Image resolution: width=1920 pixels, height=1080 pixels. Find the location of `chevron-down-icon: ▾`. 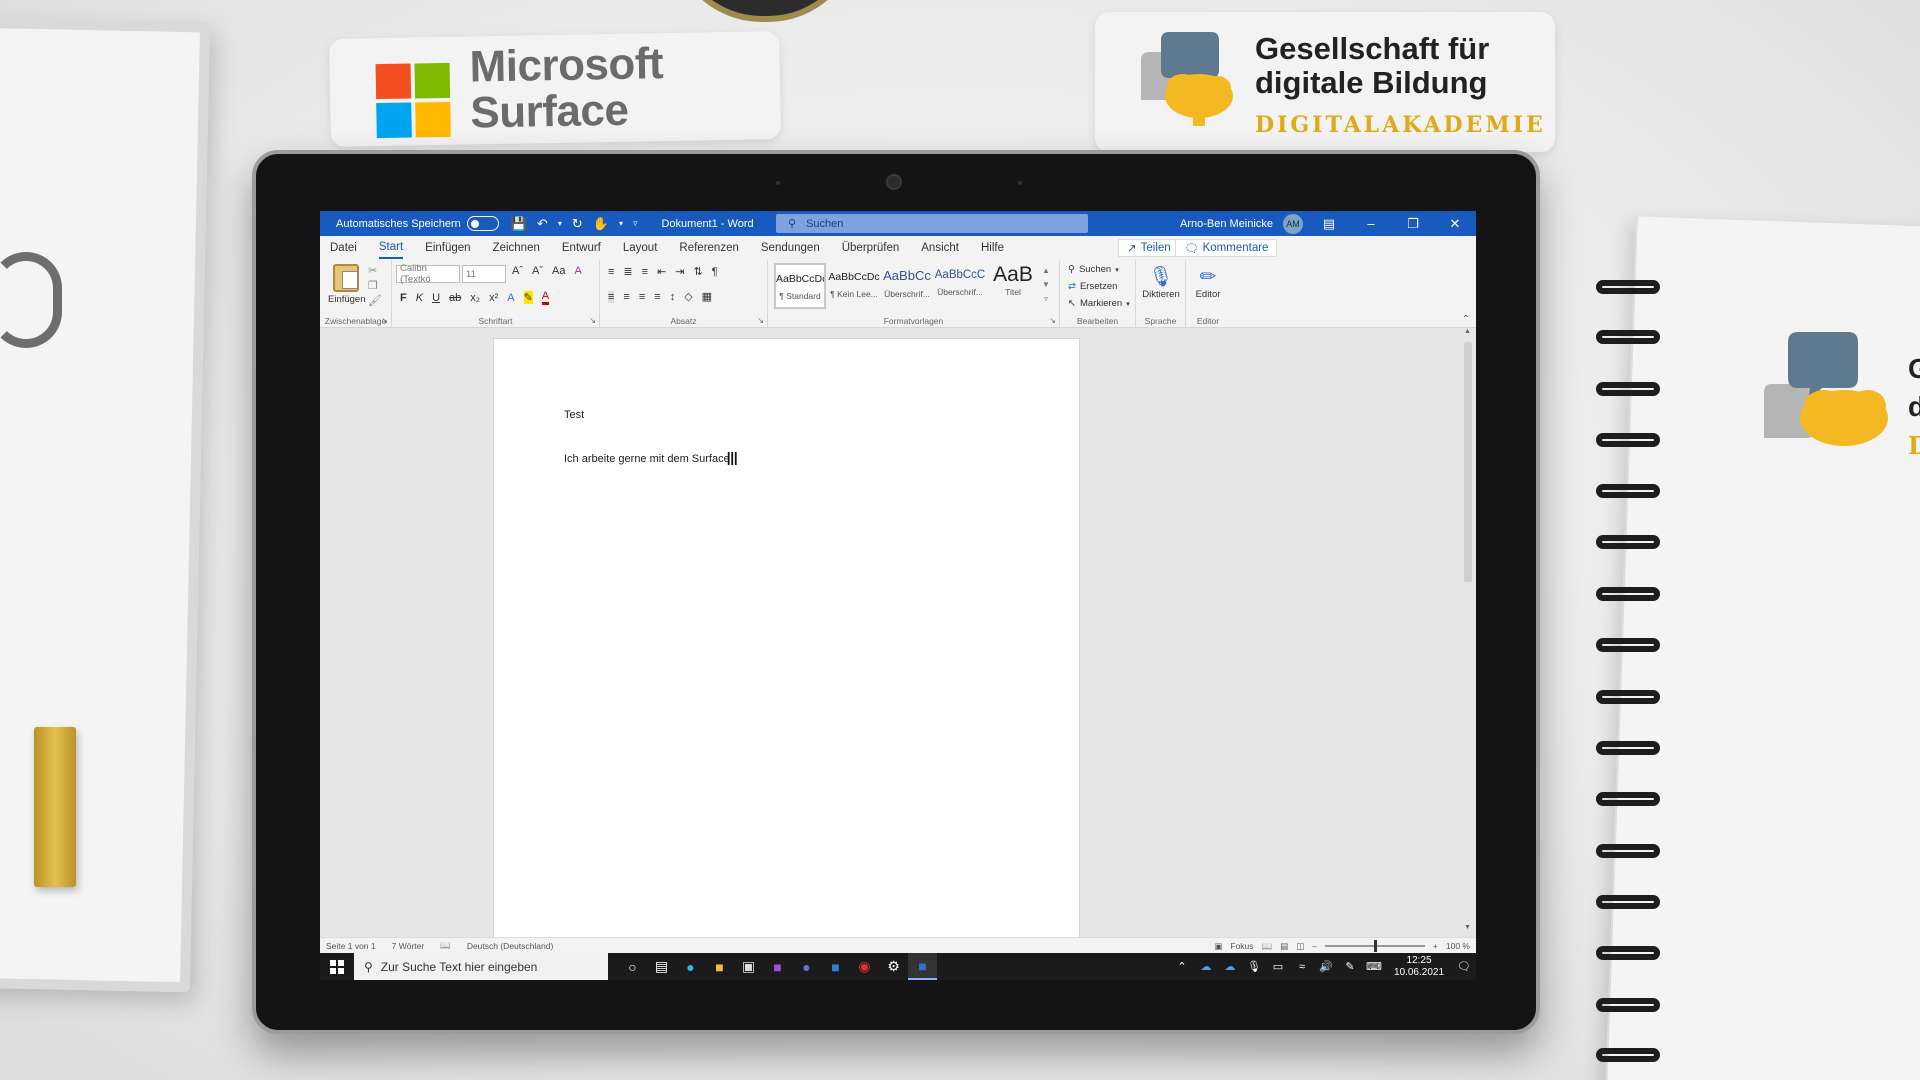

chevron-down-icon: ▾ is located at coordinates (560, 223).